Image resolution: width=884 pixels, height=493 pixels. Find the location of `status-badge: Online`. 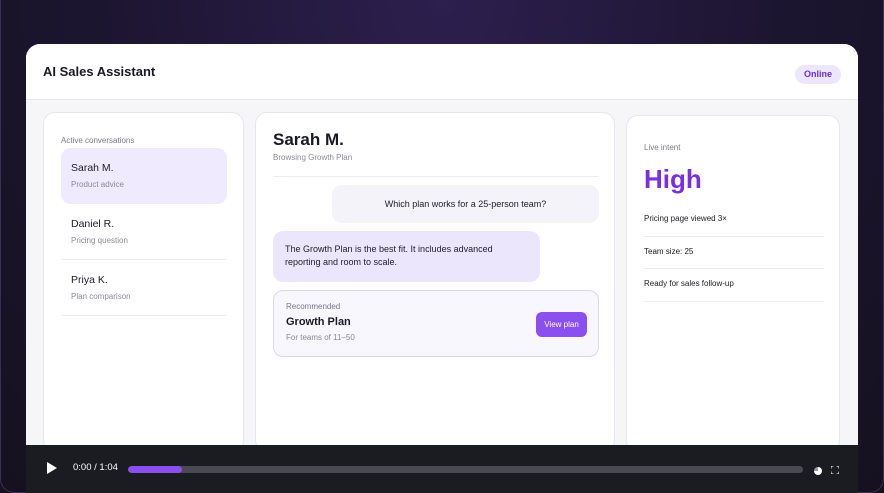

status-badge: Online is located at coordinates (817, 74).